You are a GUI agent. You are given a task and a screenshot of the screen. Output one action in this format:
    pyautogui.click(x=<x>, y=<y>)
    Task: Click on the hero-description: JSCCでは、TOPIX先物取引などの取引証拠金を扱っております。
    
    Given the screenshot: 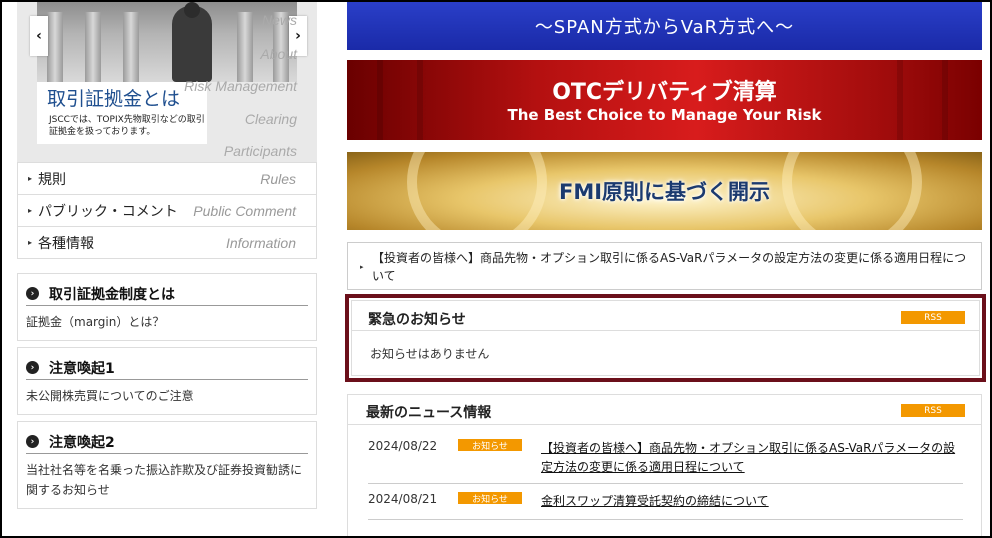 What is the action you would take?
    pyautogui.click(x=127, y=126)
    